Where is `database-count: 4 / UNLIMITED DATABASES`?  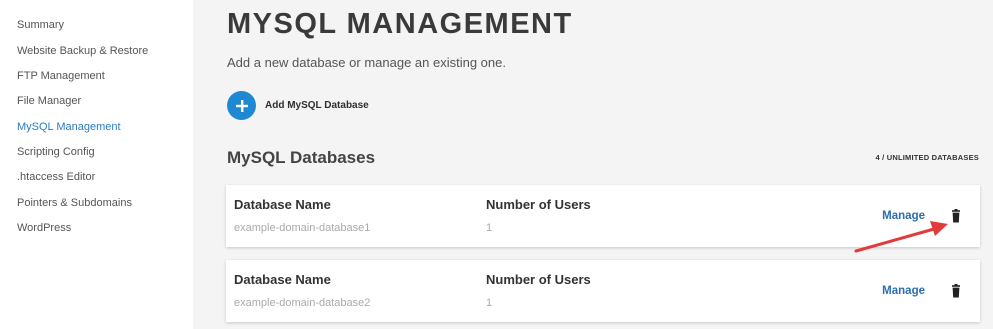
database-count: 4 / UNLIMITED DATABASES is located at coordinates (927, 157).